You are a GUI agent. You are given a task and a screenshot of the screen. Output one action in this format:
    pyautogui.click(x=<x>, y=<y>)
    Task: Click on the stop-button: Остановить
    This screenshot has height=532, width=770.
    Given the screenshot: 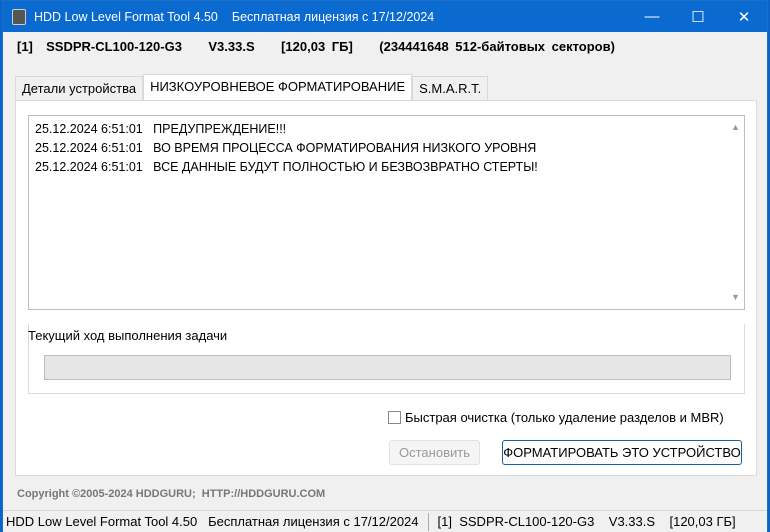 What is the action you would take?
    pyautogui.click(x=434, y=452)
    